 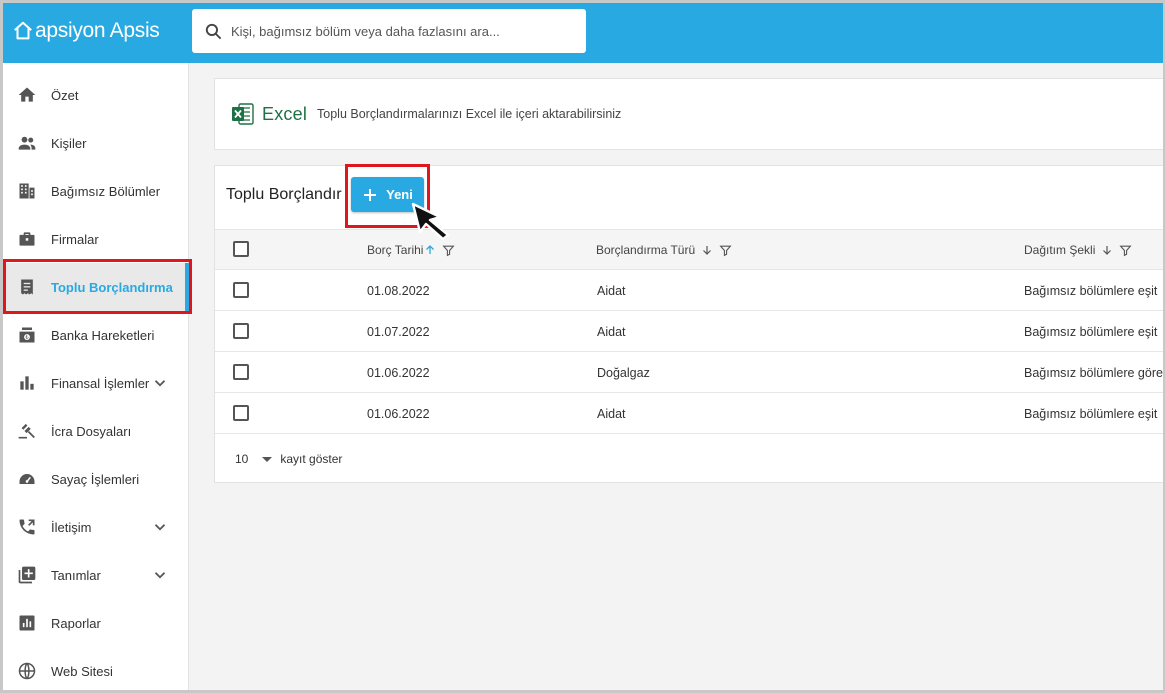 What do you see at coordinates (71, 527) in the screenshot?
I see `sidebar-item-label: İletişim` at bounding box center [71, 527].